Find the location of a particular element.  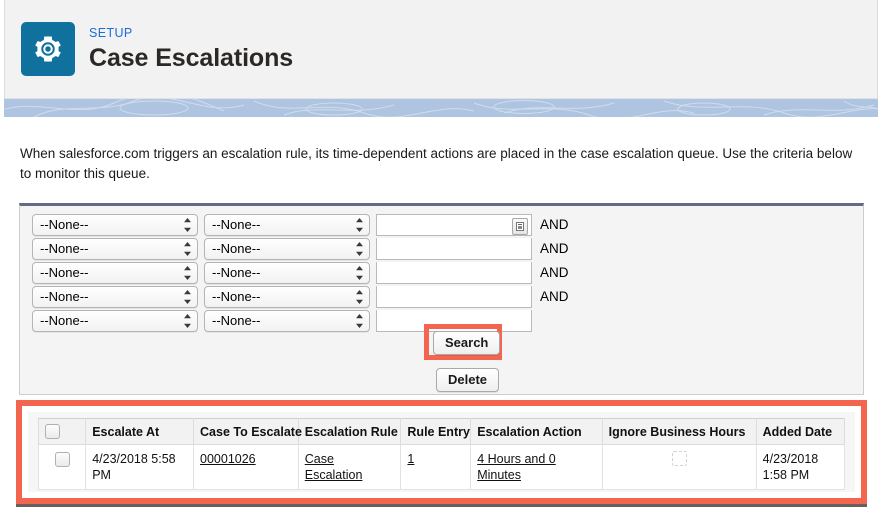

window-bottom-edge is located at coordinates (441, 505).